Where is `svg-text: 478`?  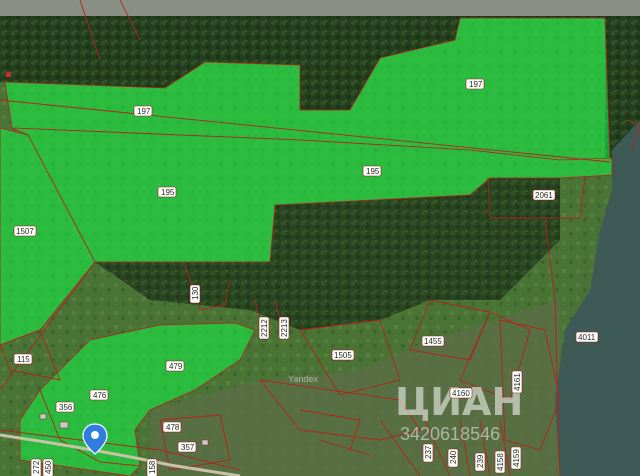 svg-text: 478 is located at coordinates (173, 427).